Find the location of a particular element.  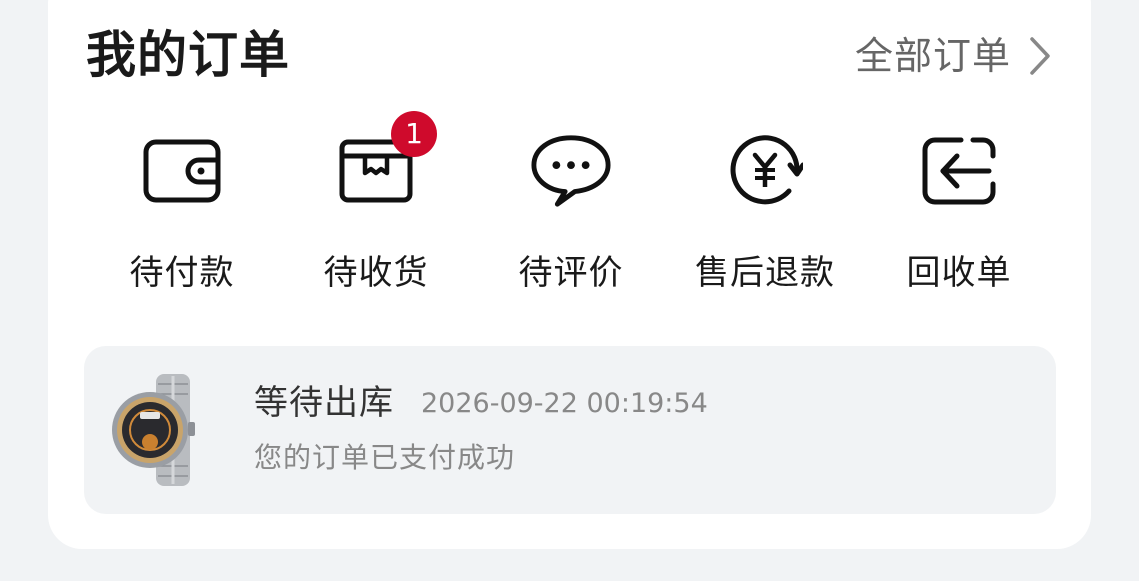

yuan-refund-icon is located at coordinates (765, 171).